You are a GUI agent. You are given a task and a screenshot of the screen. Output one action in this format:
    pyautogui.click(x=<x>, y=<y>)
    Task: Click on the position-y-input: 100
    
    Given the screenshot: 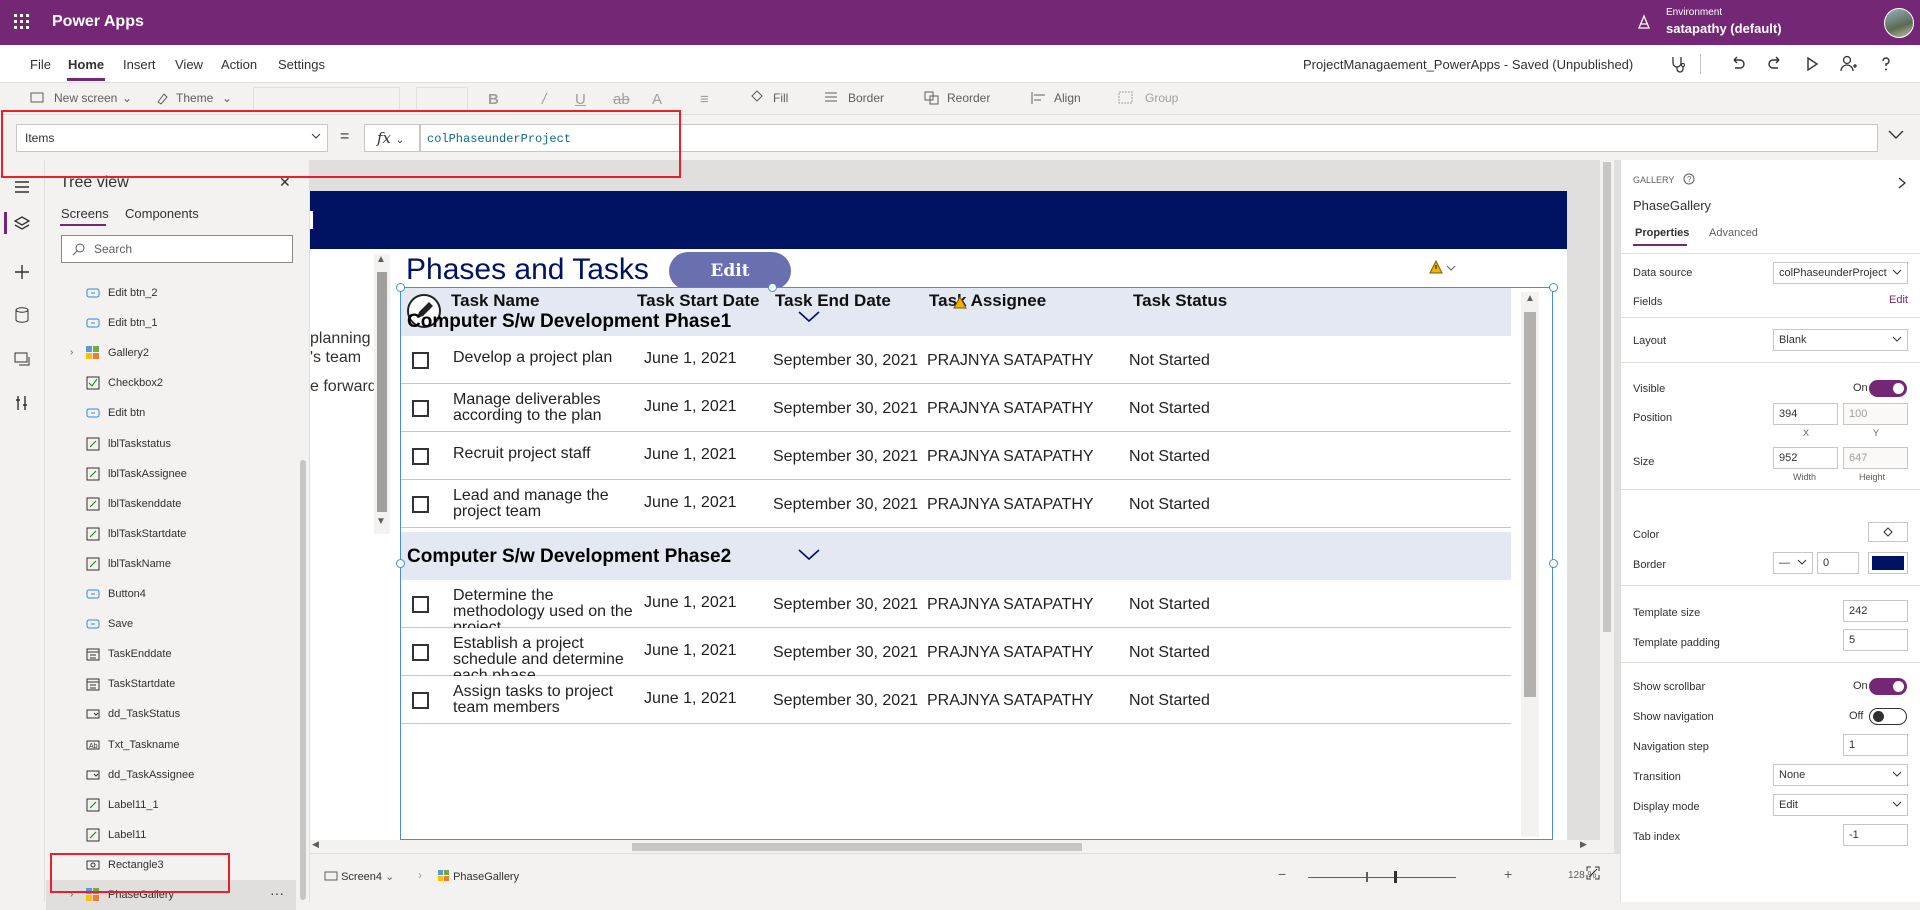 What is the action you would take?
    pyautogui.click(x=1875, y=414)
    